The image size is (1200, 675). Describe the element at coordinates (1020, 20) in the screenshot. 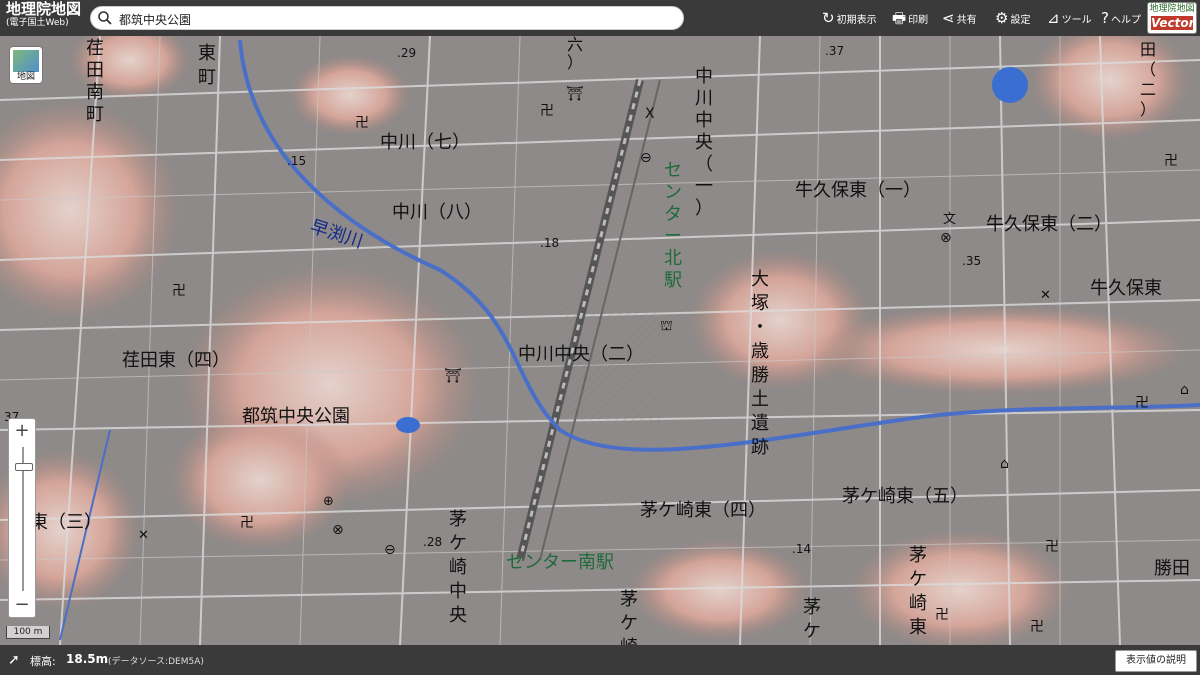

I see `menu-settings-label: 設定` at that location.